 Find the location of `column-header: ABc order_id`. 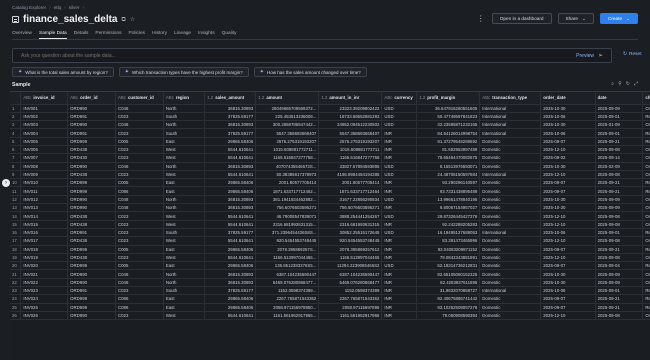

column-header: ABc order_id is located at coordinates (91, 98).